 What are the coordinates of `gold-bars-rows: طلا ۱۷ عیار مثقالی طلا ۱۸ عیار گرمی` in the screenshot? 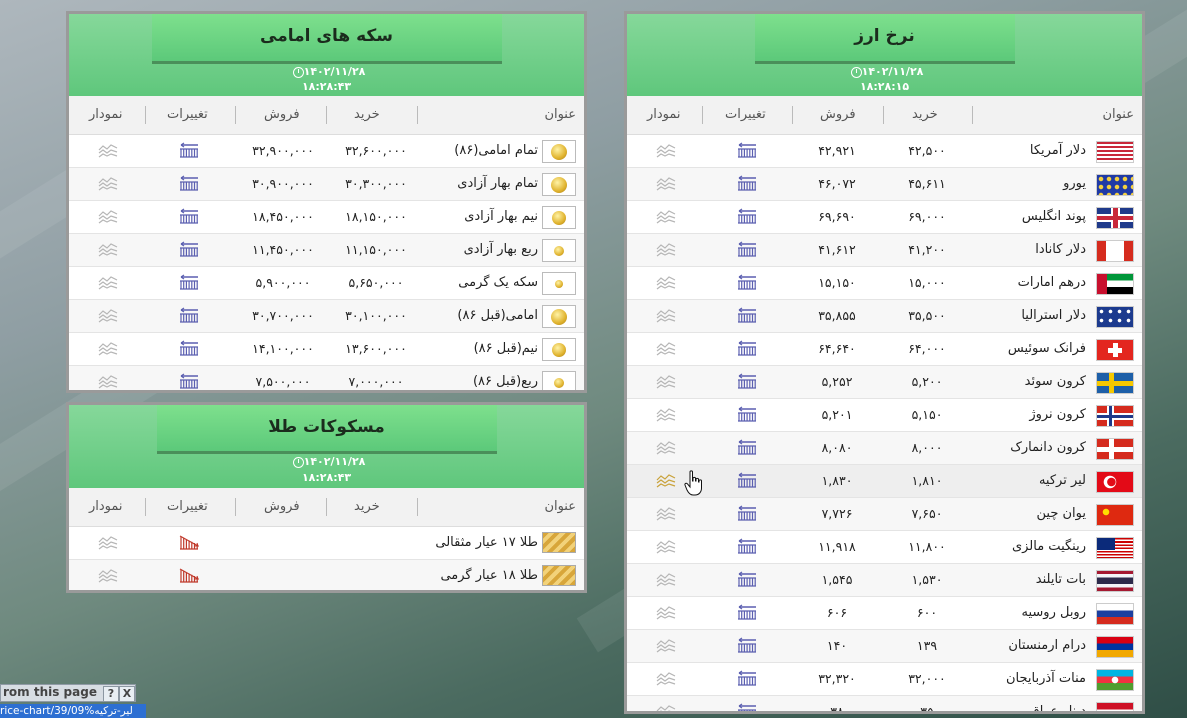 It's located at (326, 558).